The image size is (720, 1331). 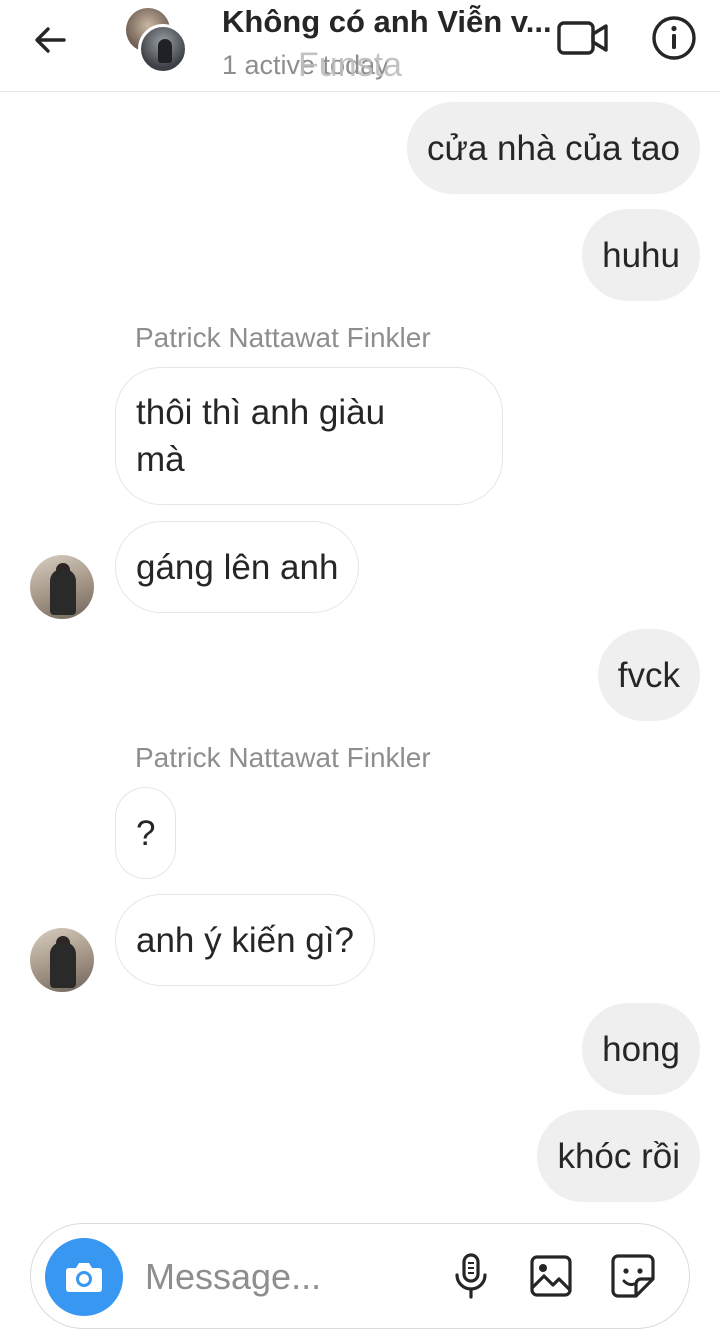 I want to click on video-call-icon, so click(x=582, y=38).